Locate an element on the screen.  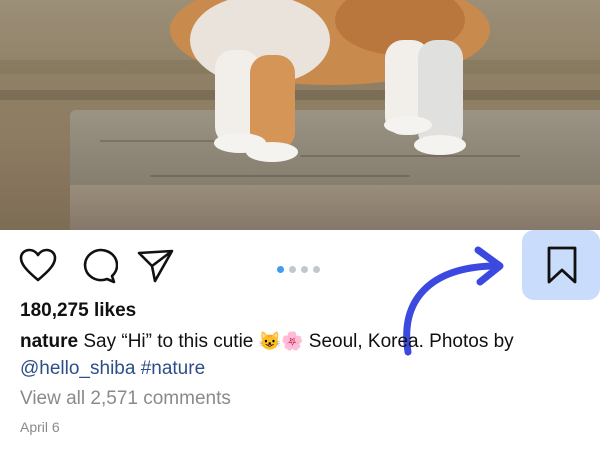
post-date: April 6 is located at coordinates (40, 427).